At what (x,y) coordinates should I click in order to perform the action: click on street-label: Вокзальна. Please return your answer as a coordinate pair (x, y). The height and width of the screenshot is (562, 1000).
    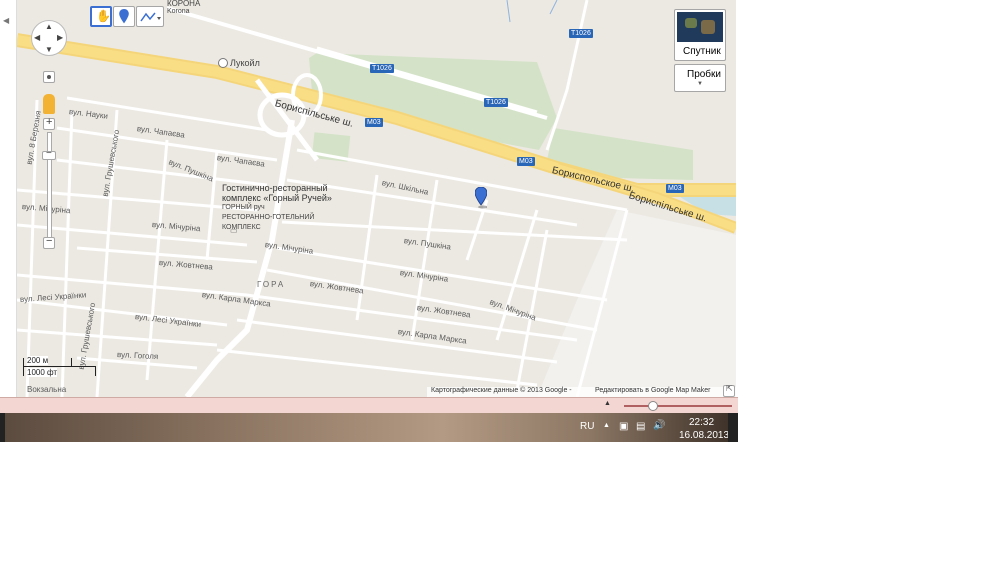
    Looking at the image, I should click on (47, 389).